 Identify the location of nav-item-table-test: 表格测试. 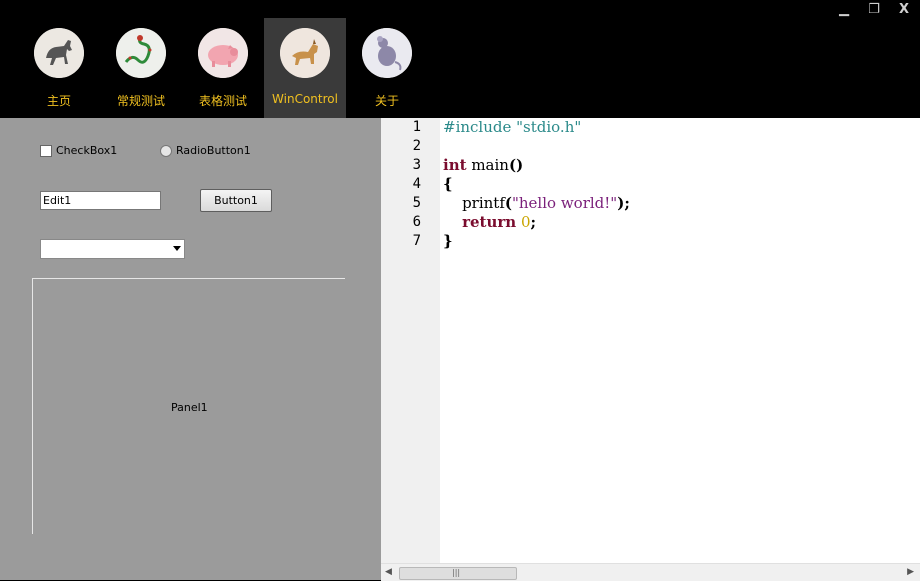
(223, 68).